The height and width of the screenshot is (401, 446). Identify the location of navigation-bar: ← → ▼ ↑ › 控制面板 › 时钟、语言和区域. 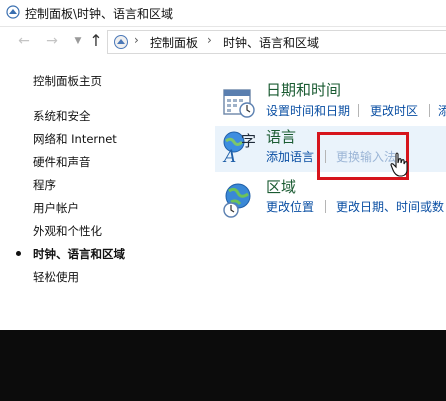
(223, 42).